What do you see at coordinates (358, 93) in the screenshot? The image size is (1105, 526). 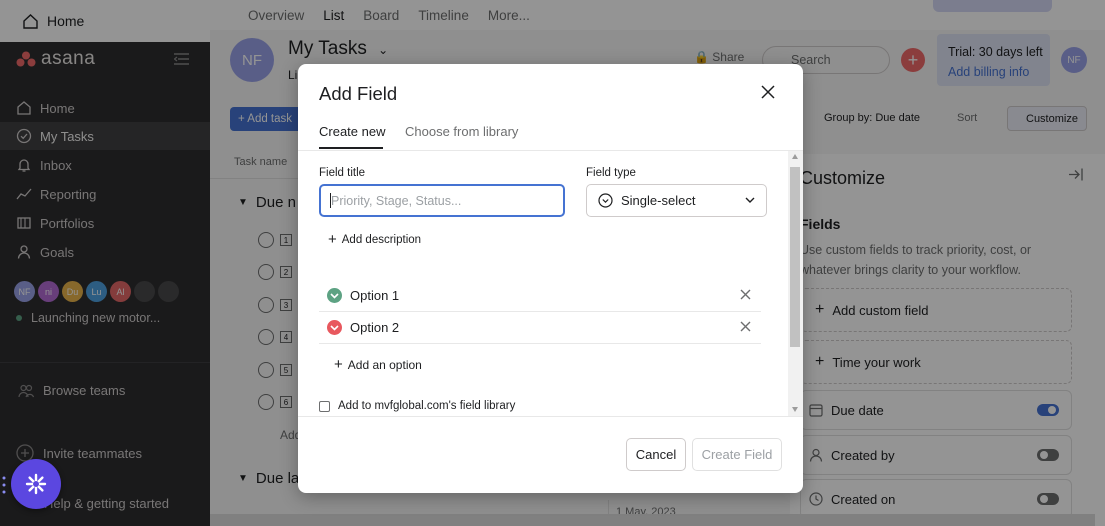 I see `dialog-title: Add Field` at bounding box center [358, 93].